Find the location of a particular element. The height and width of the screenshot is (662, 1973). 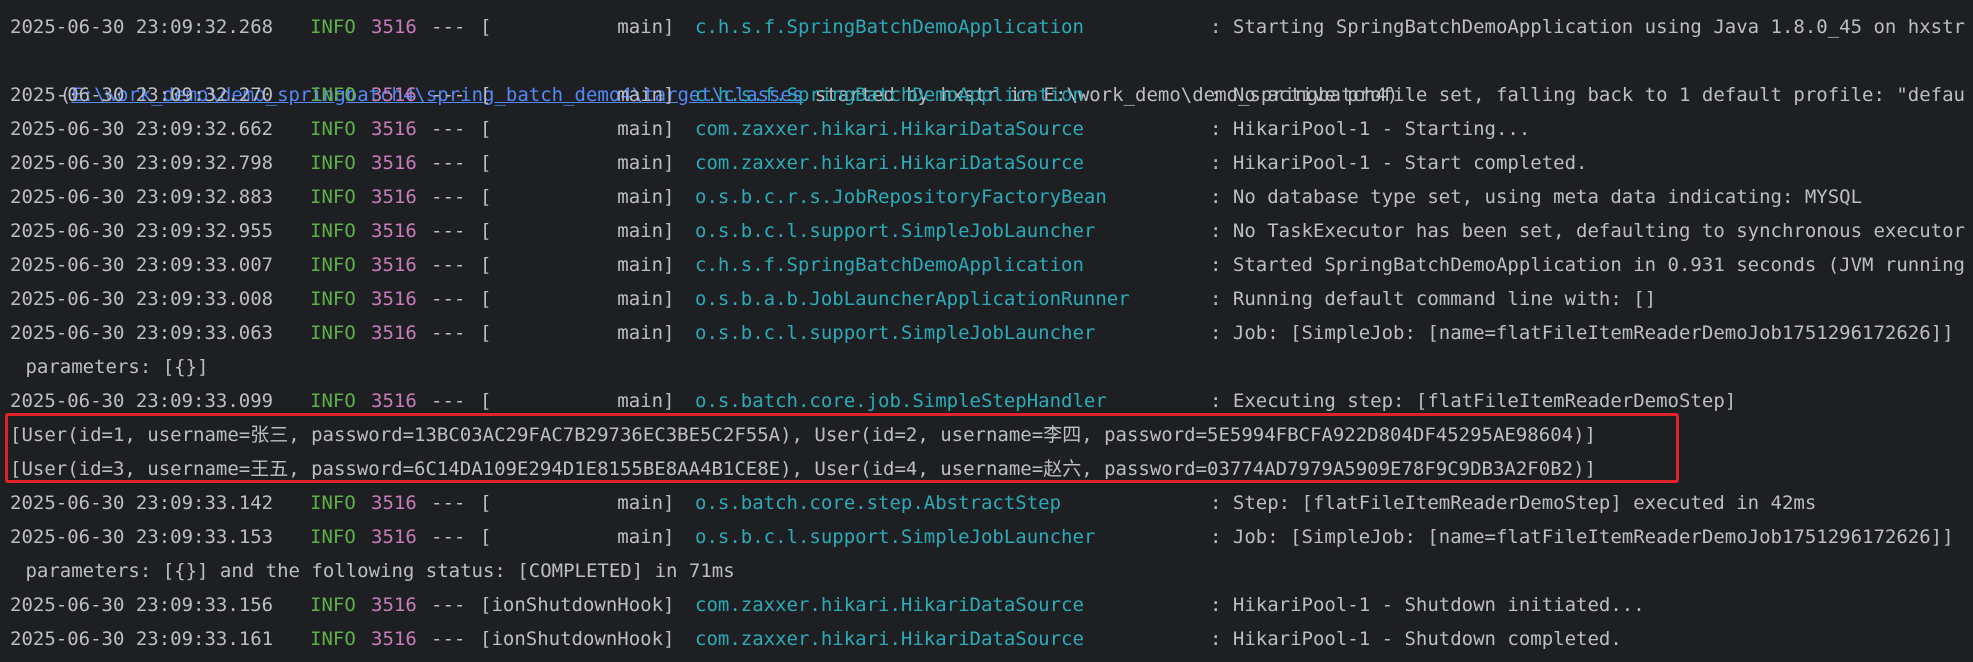

log-timestamp: 2025-06-30 23:09:33.161 is located at coordinates (142, 639).